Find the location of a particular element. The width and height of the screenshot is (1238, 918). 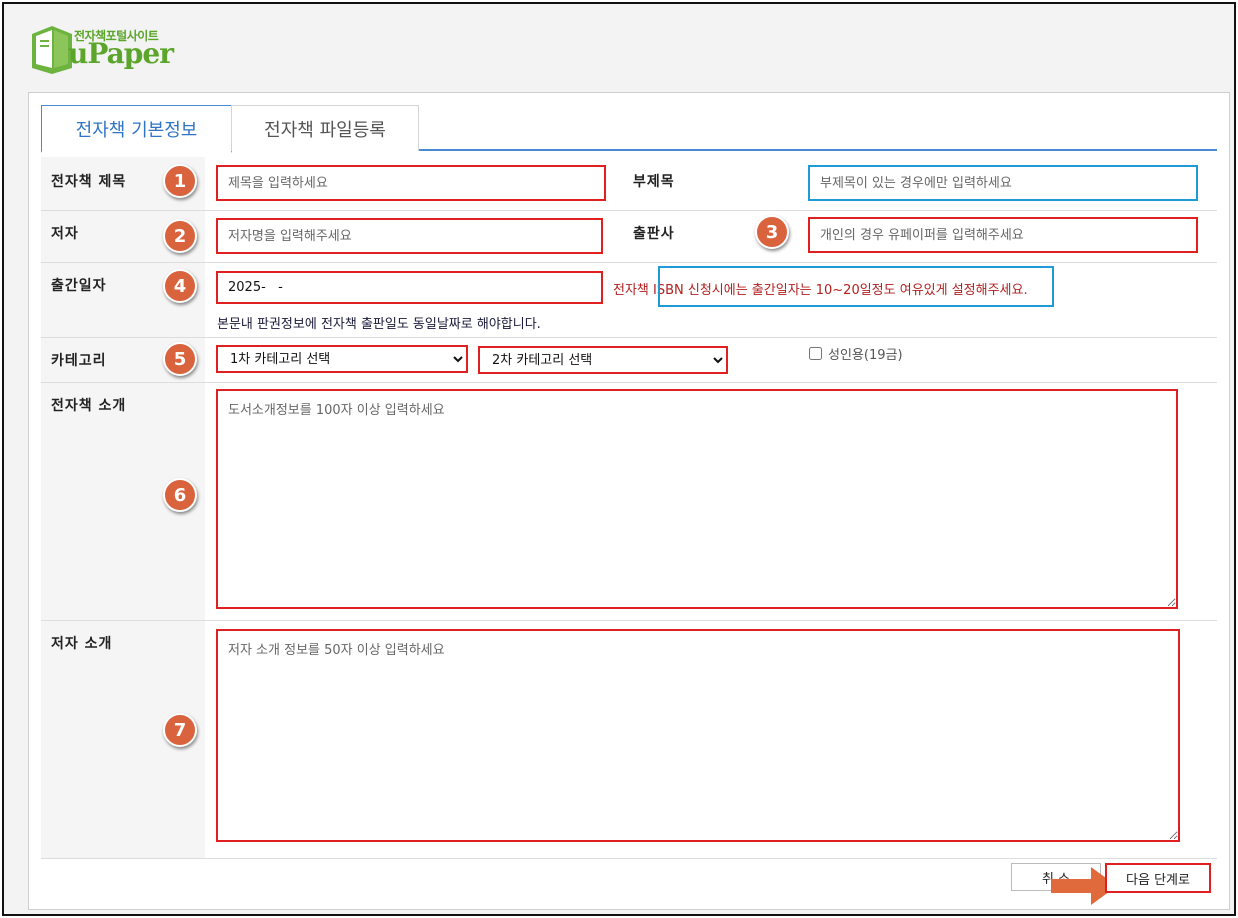

notice-highlight-box is located at coordinates (856, 286).